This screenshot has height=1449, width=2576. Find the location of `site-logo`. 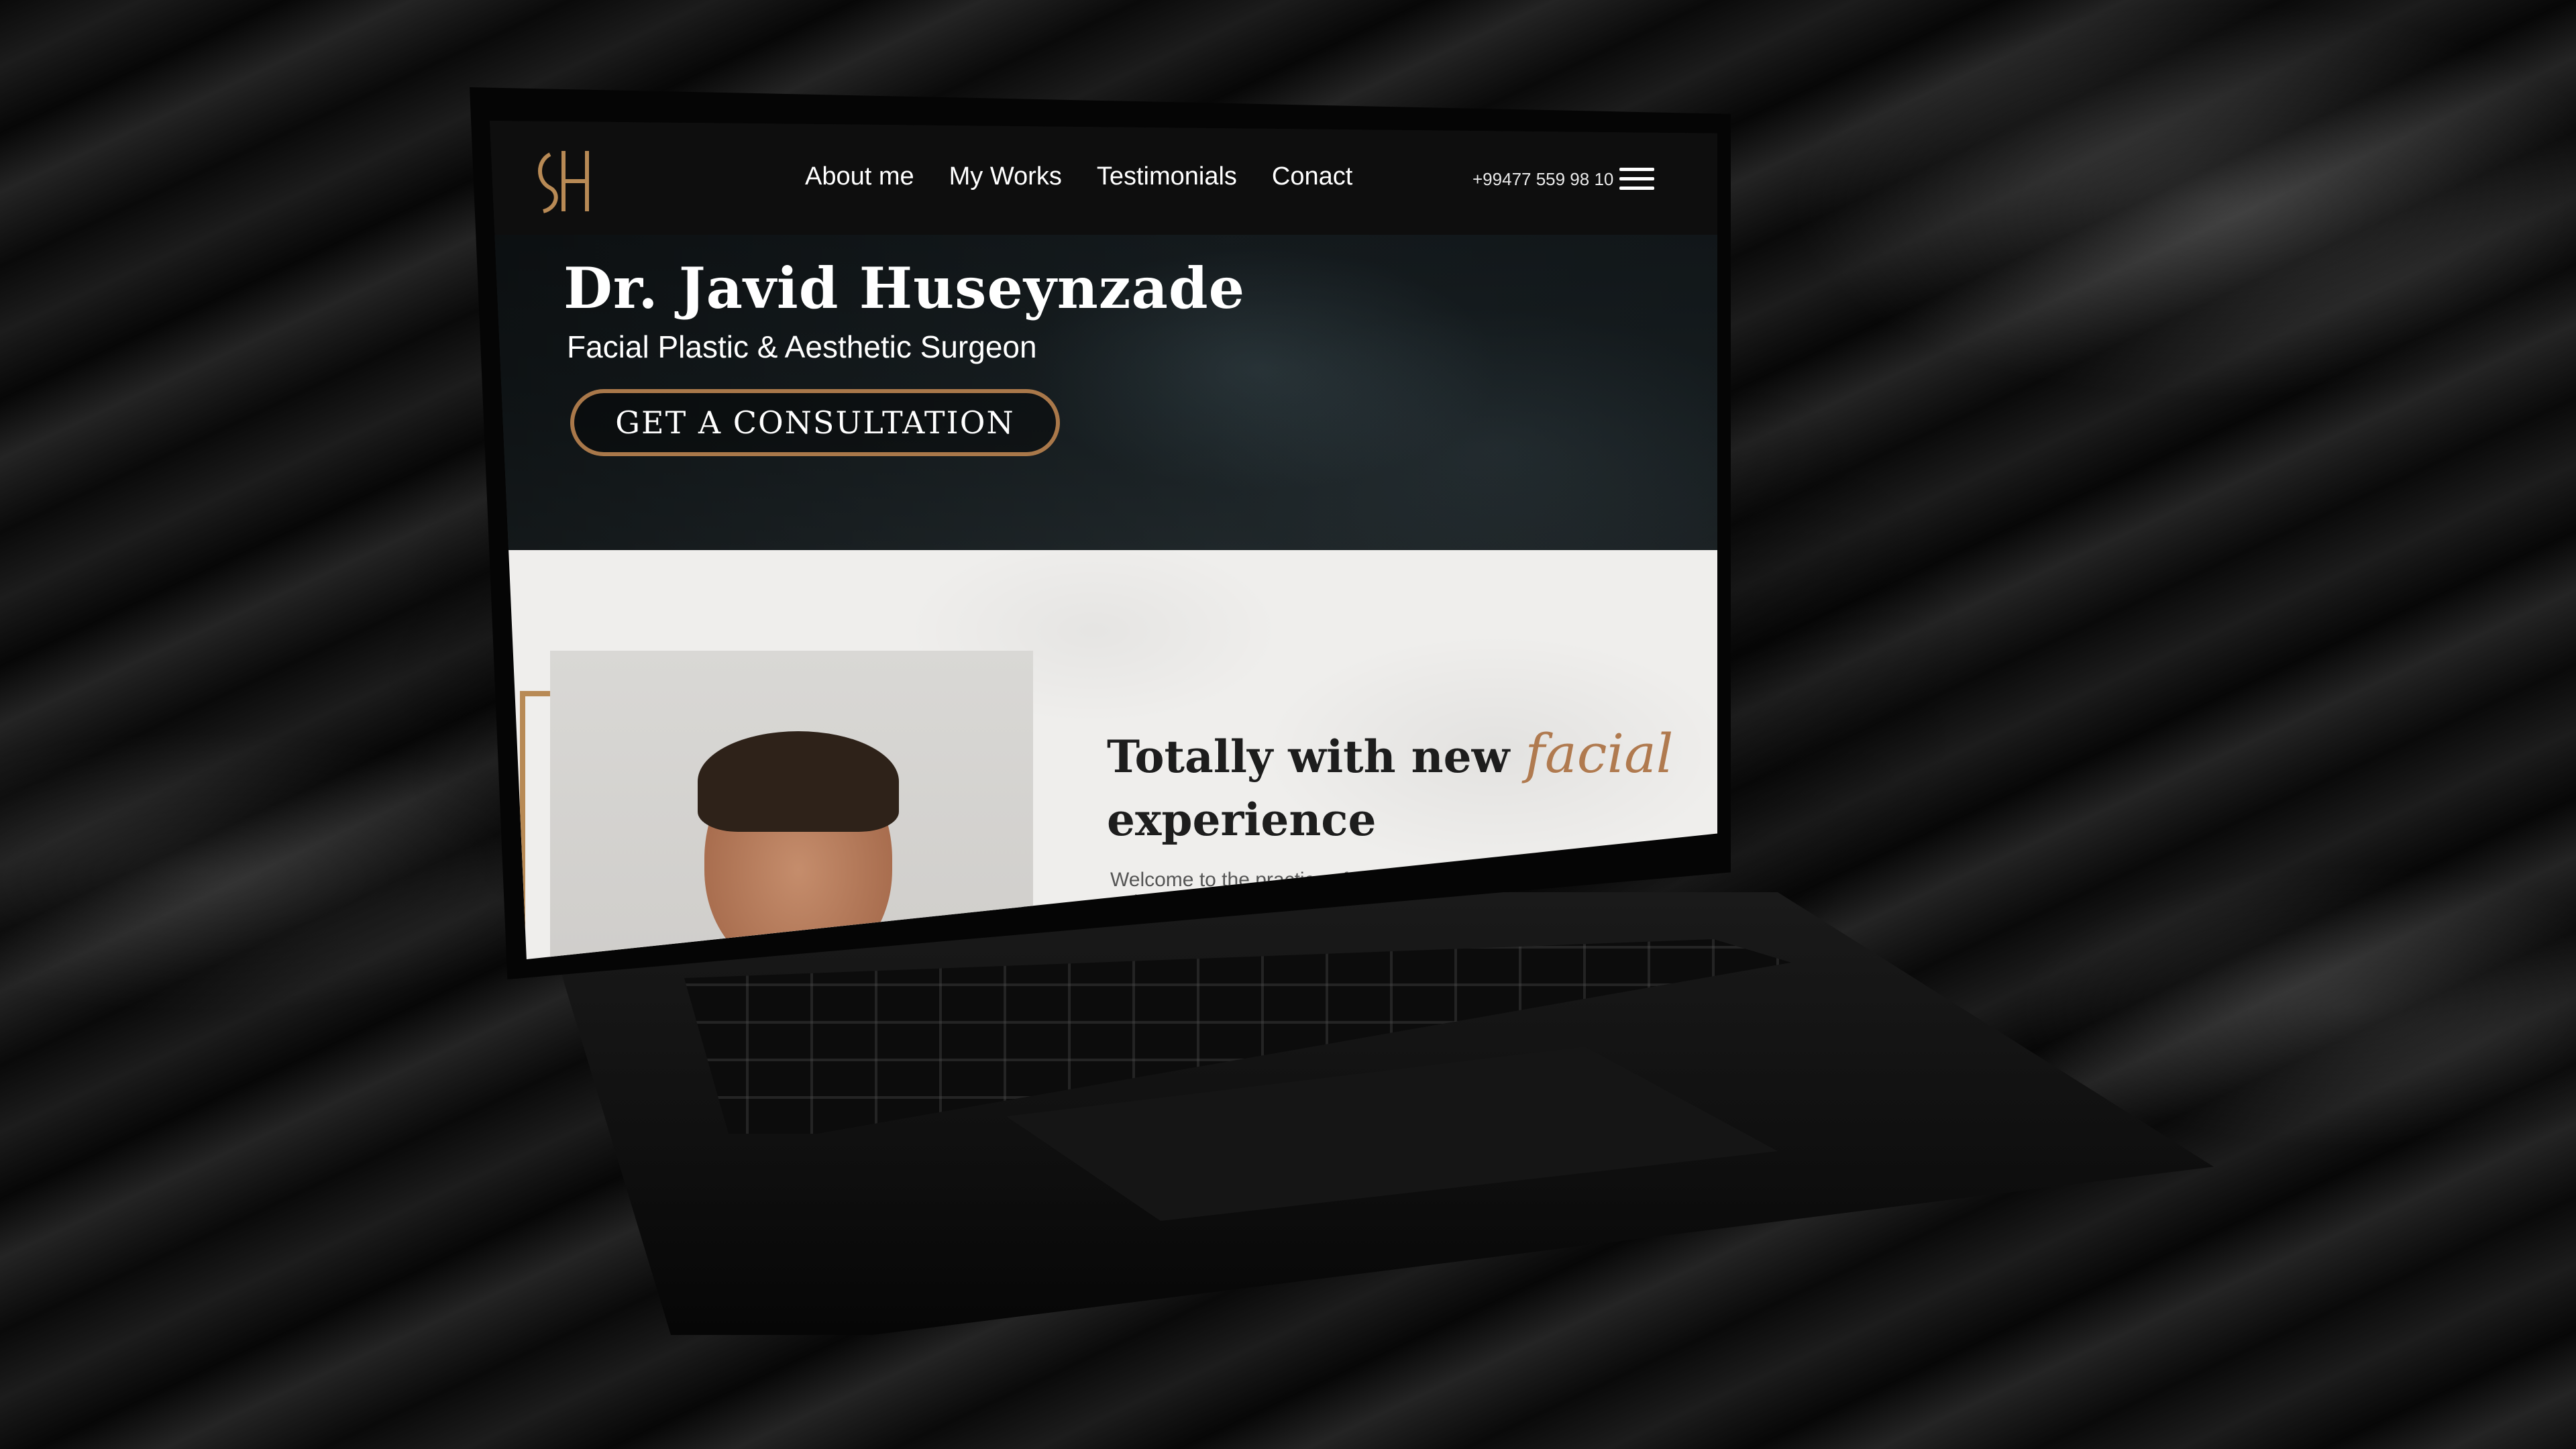

site-logo is located at coordinates (567, 181).